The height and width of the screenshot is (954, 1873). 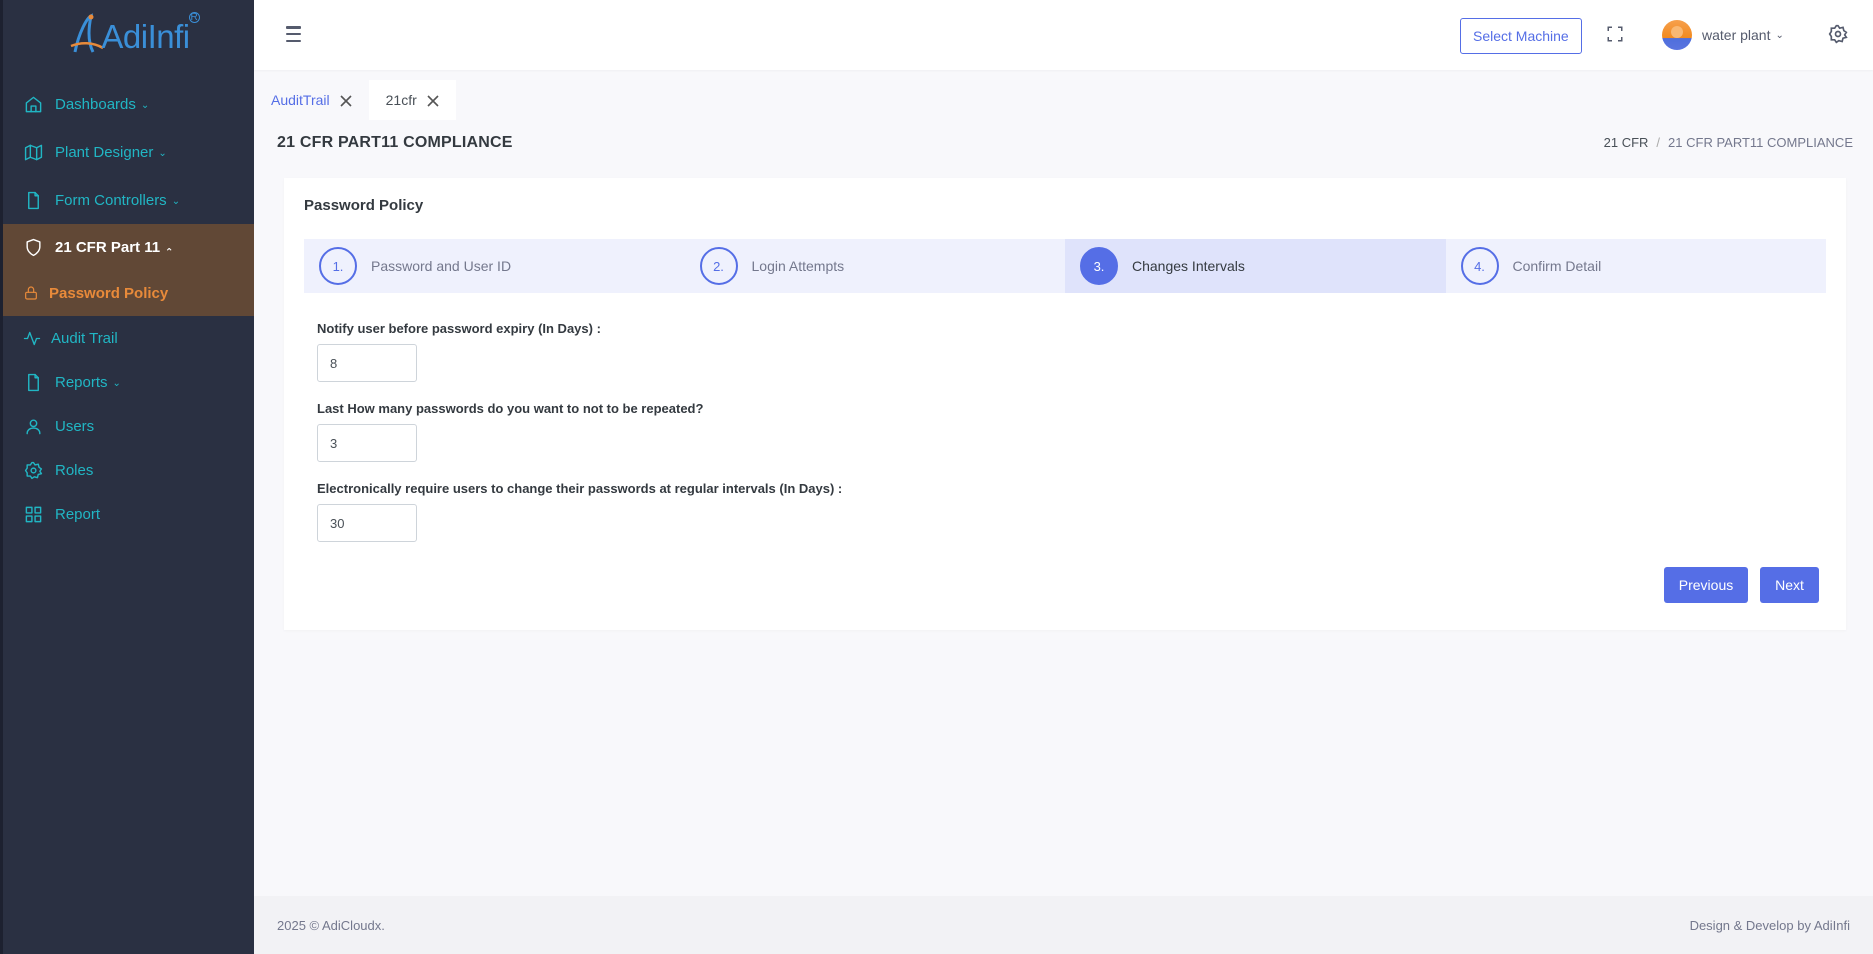 What do you see at coordinates (1479, 266) in the screenshot?
I see `step-number: 4.` at bounding box center [1479, 266].